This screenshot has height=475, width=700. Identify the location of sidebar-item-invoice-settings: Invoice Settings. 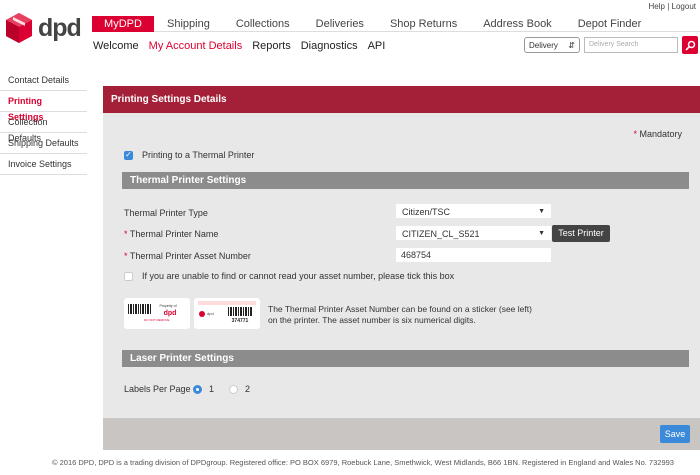
(43, 164).